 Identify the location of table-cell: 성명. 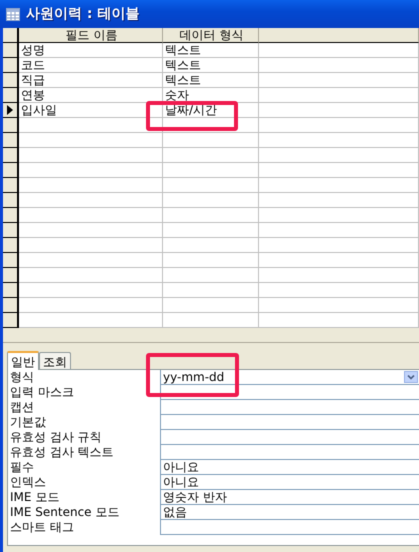
(91, 50).